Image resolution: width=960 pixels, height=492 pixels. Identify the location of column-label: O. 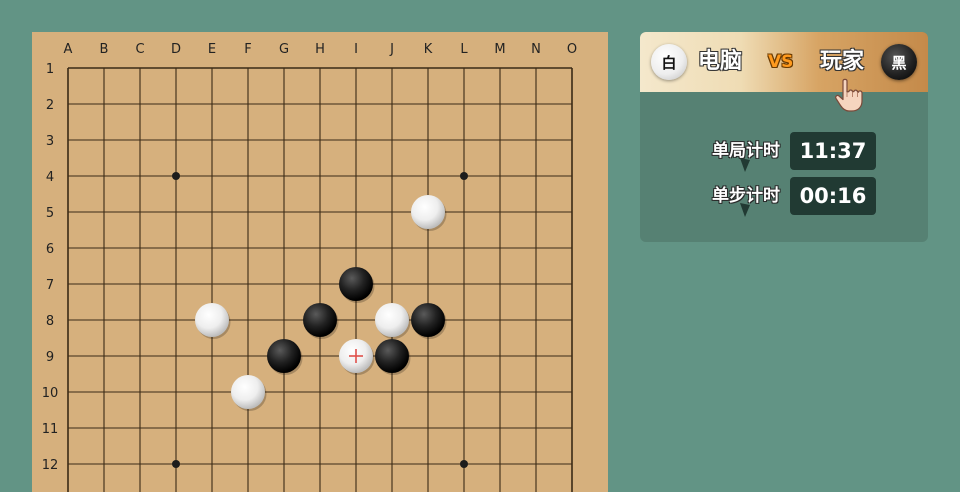
(572, 49).